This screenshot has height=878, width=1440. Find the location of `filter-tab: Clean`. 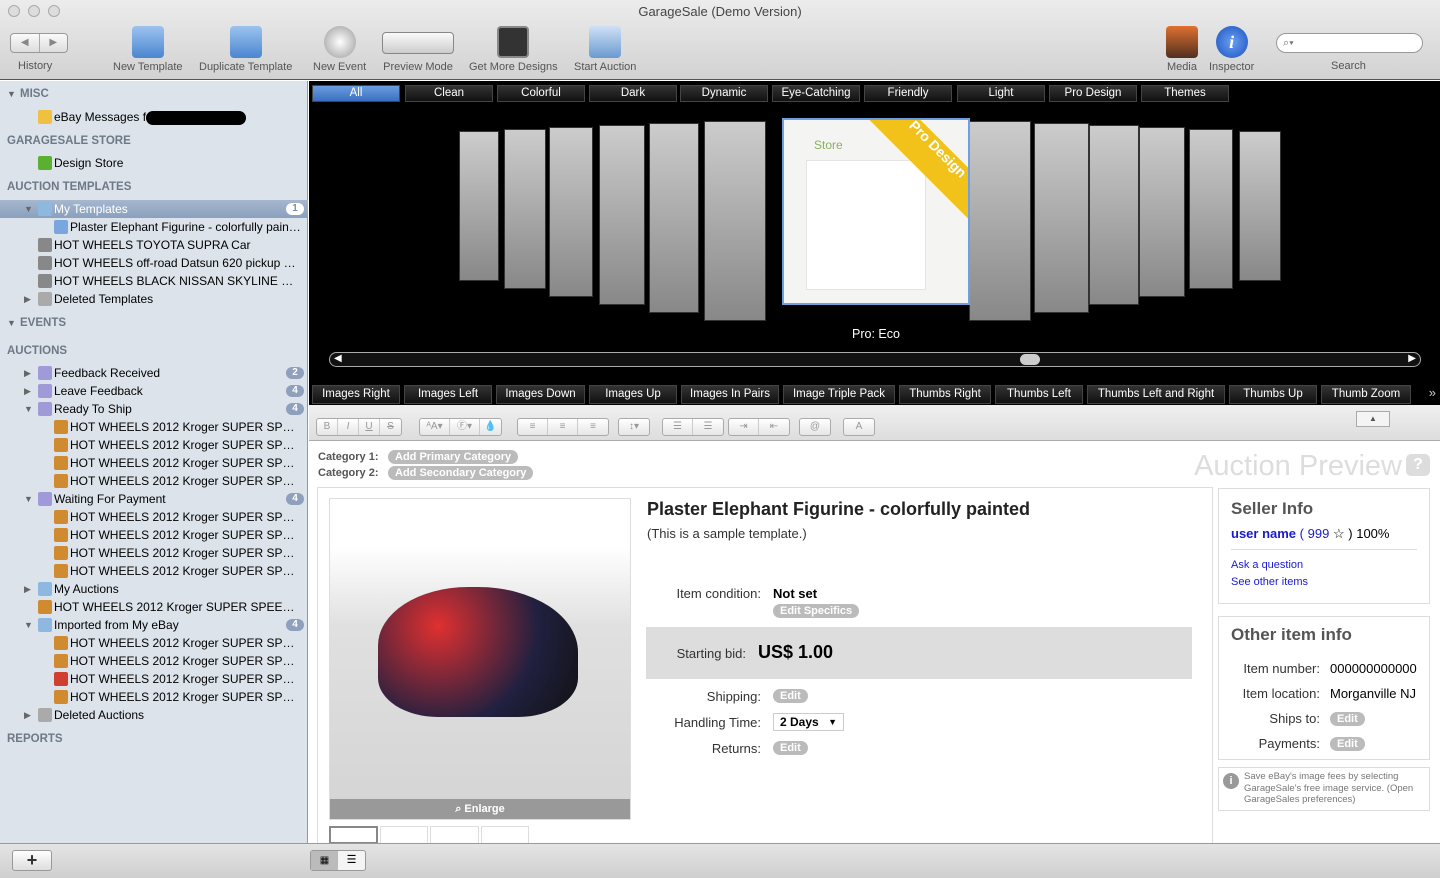

filter-tab: Clean is located at coordinates (449, 93).